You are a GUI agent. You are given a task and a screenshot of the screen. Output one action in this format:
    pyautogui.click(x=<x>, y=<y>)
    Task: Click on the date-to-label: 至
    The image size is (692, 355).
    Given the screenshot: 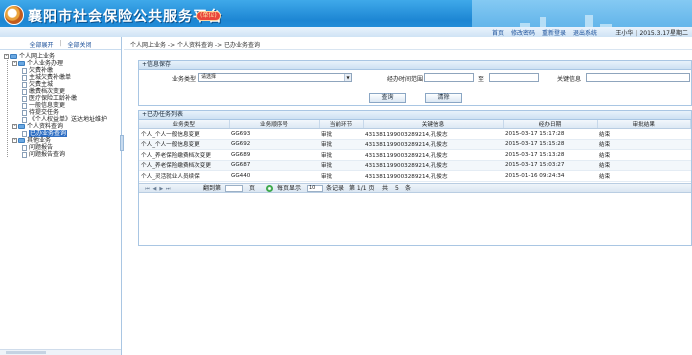 What is the action you would take?
    pyautogui.click(x=481, y=79)
    